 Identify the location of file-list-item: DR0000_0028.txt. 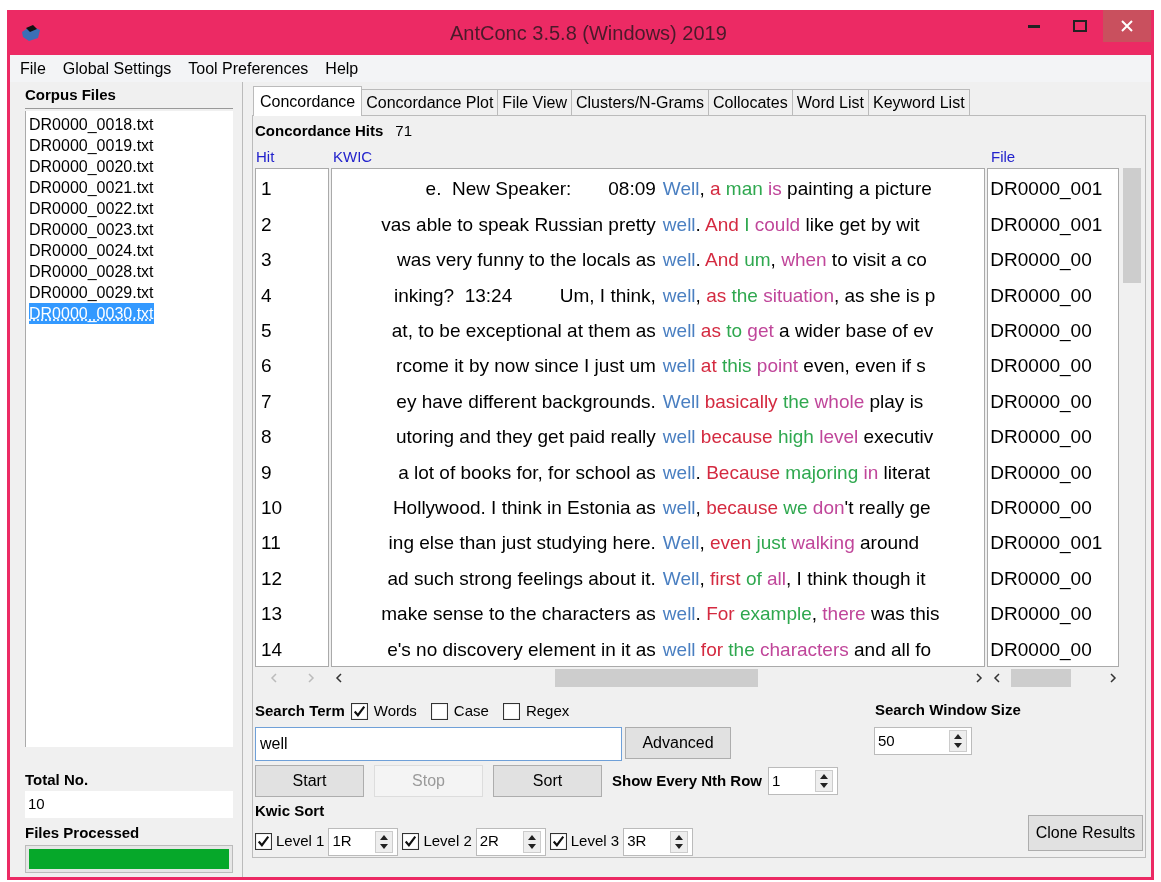
(91, 271).